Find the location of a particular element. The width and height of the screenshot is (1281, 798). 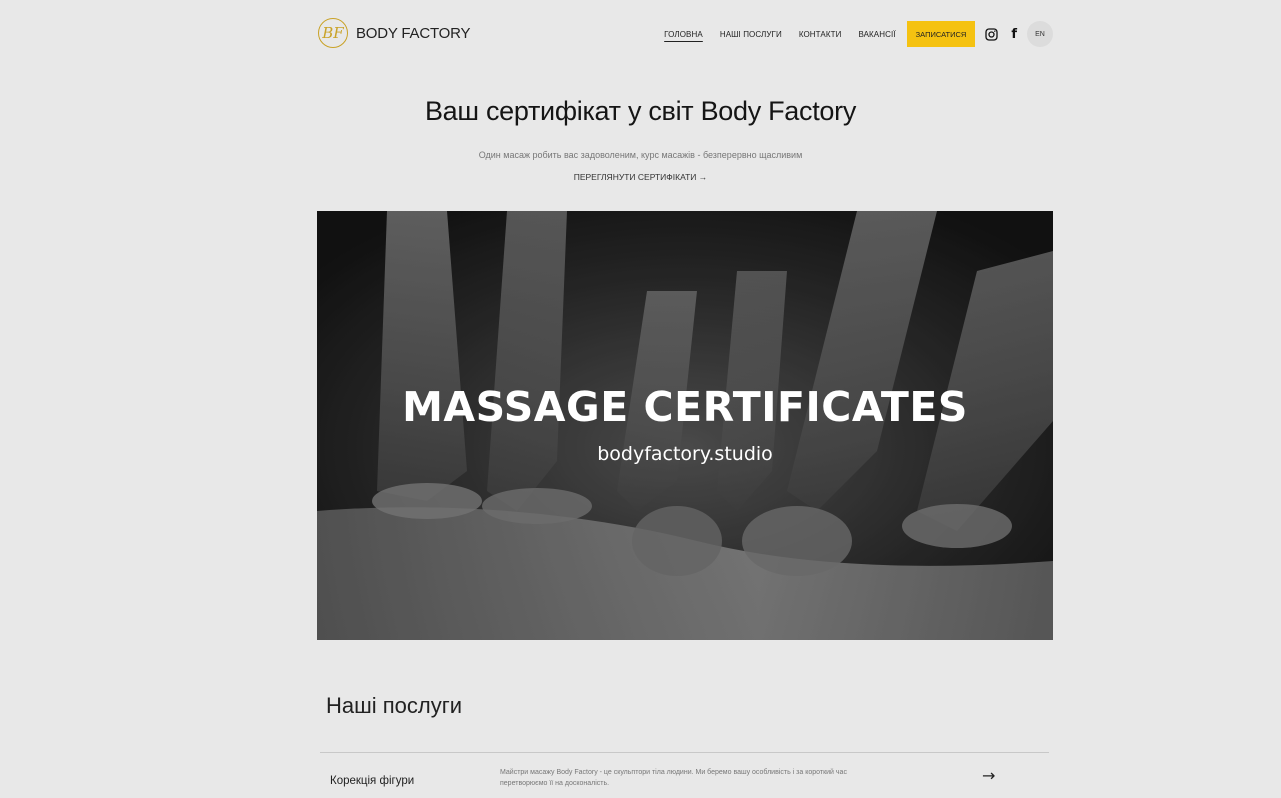

banner-title: MASSAGE CERTIFICATES is located at coordinates (685, 407).